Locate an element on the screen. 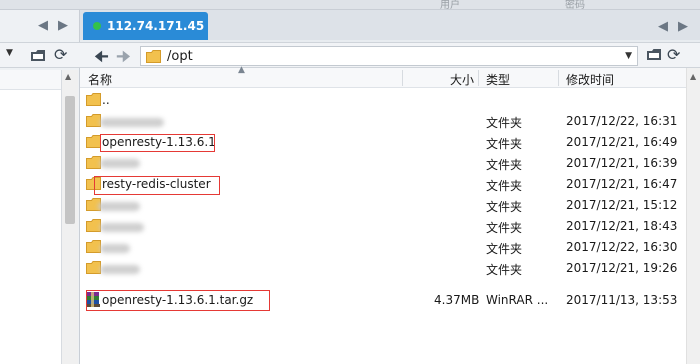 Image resolution: width=700 pixels, height=364 pixels. file-row: .. is located at coordinates (383, 100).